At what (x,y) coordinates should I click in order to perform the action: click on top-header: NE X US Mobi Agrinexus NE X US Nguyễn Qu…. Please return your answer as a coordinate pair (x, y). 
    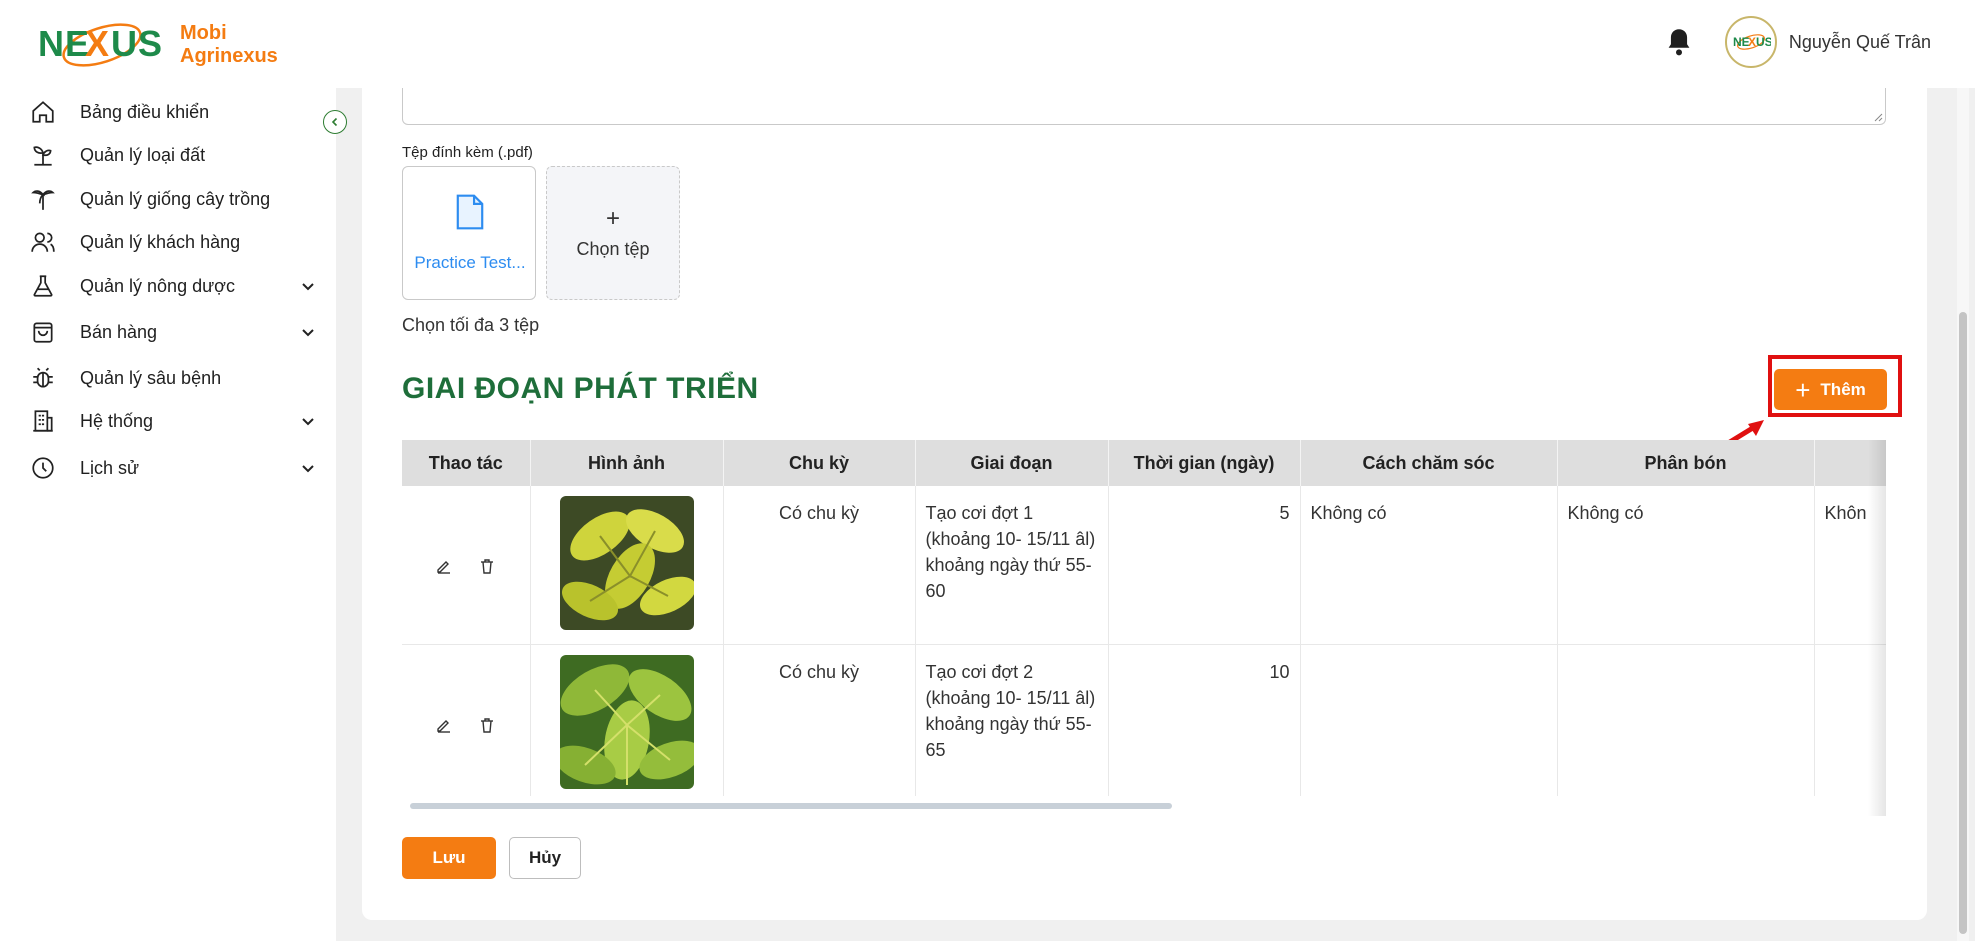
    Looking at the image, I should click on (987, 44).